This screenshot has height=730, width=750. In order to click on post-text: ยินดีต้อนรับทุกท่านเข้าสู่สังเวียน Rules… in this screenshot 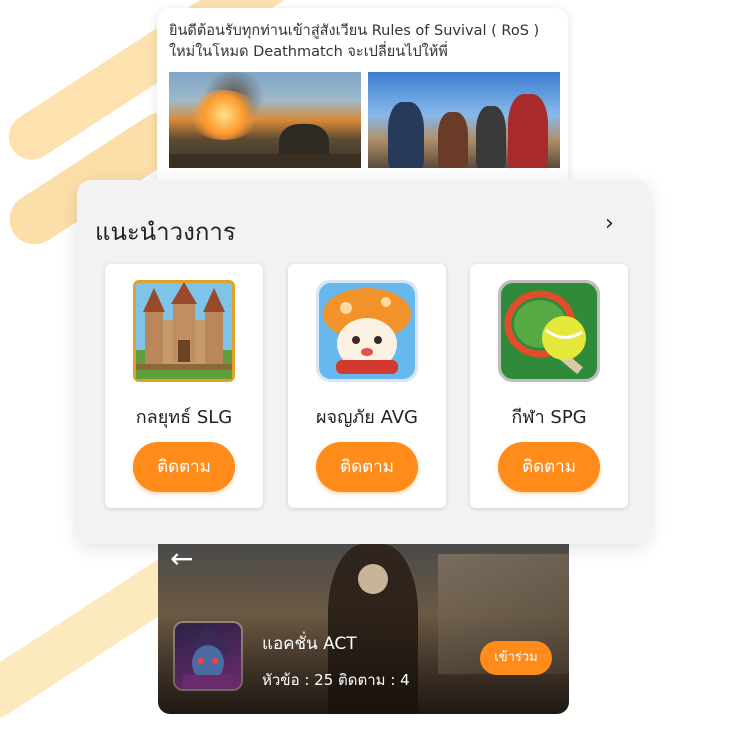, I will do `click(354, 41)`.